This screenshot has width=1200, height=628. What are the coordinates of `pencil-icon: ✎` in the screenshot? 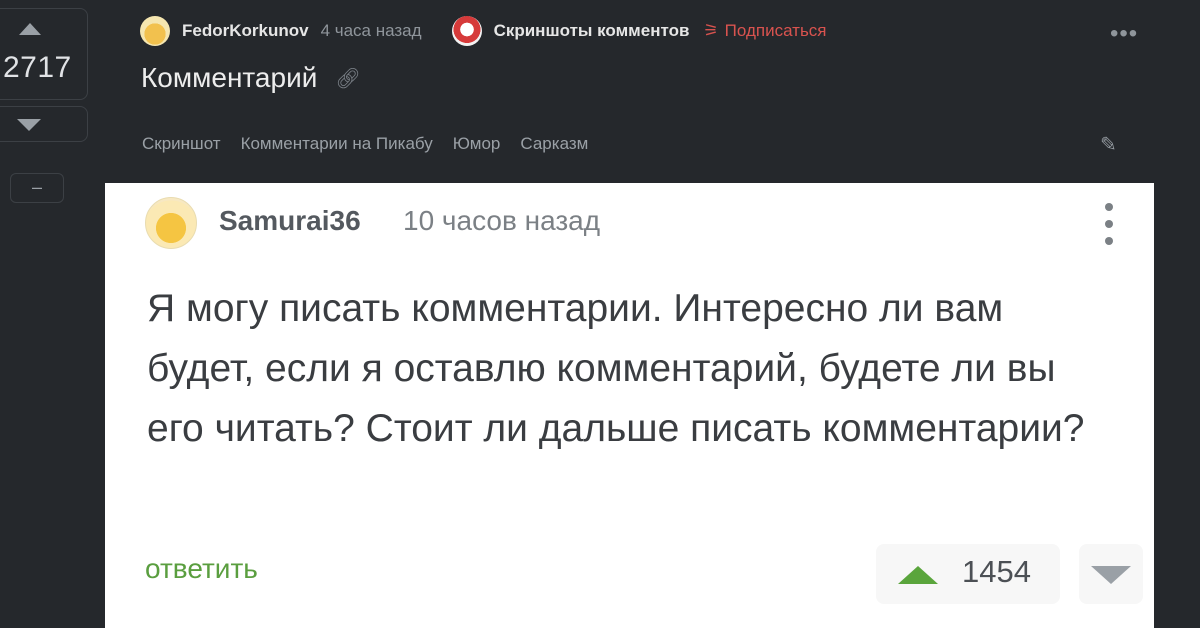 It's located at (1108, 144).